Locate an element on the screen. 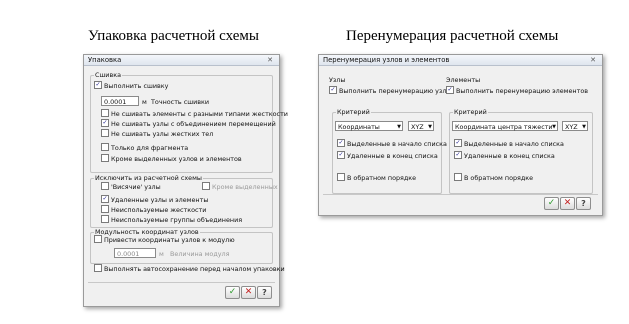  do-sewing-checkbox: ✓ Выполнить сшивку is located at coordinates (131, 85).